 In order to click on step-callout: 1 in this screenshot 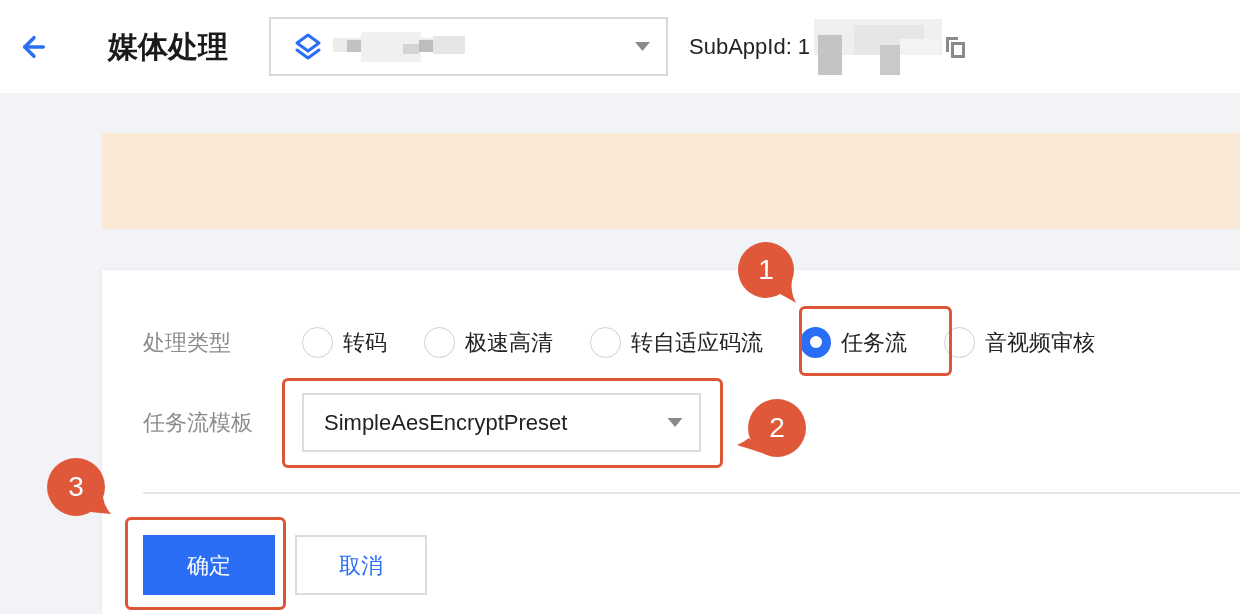, I will do `click(768, 273)`.